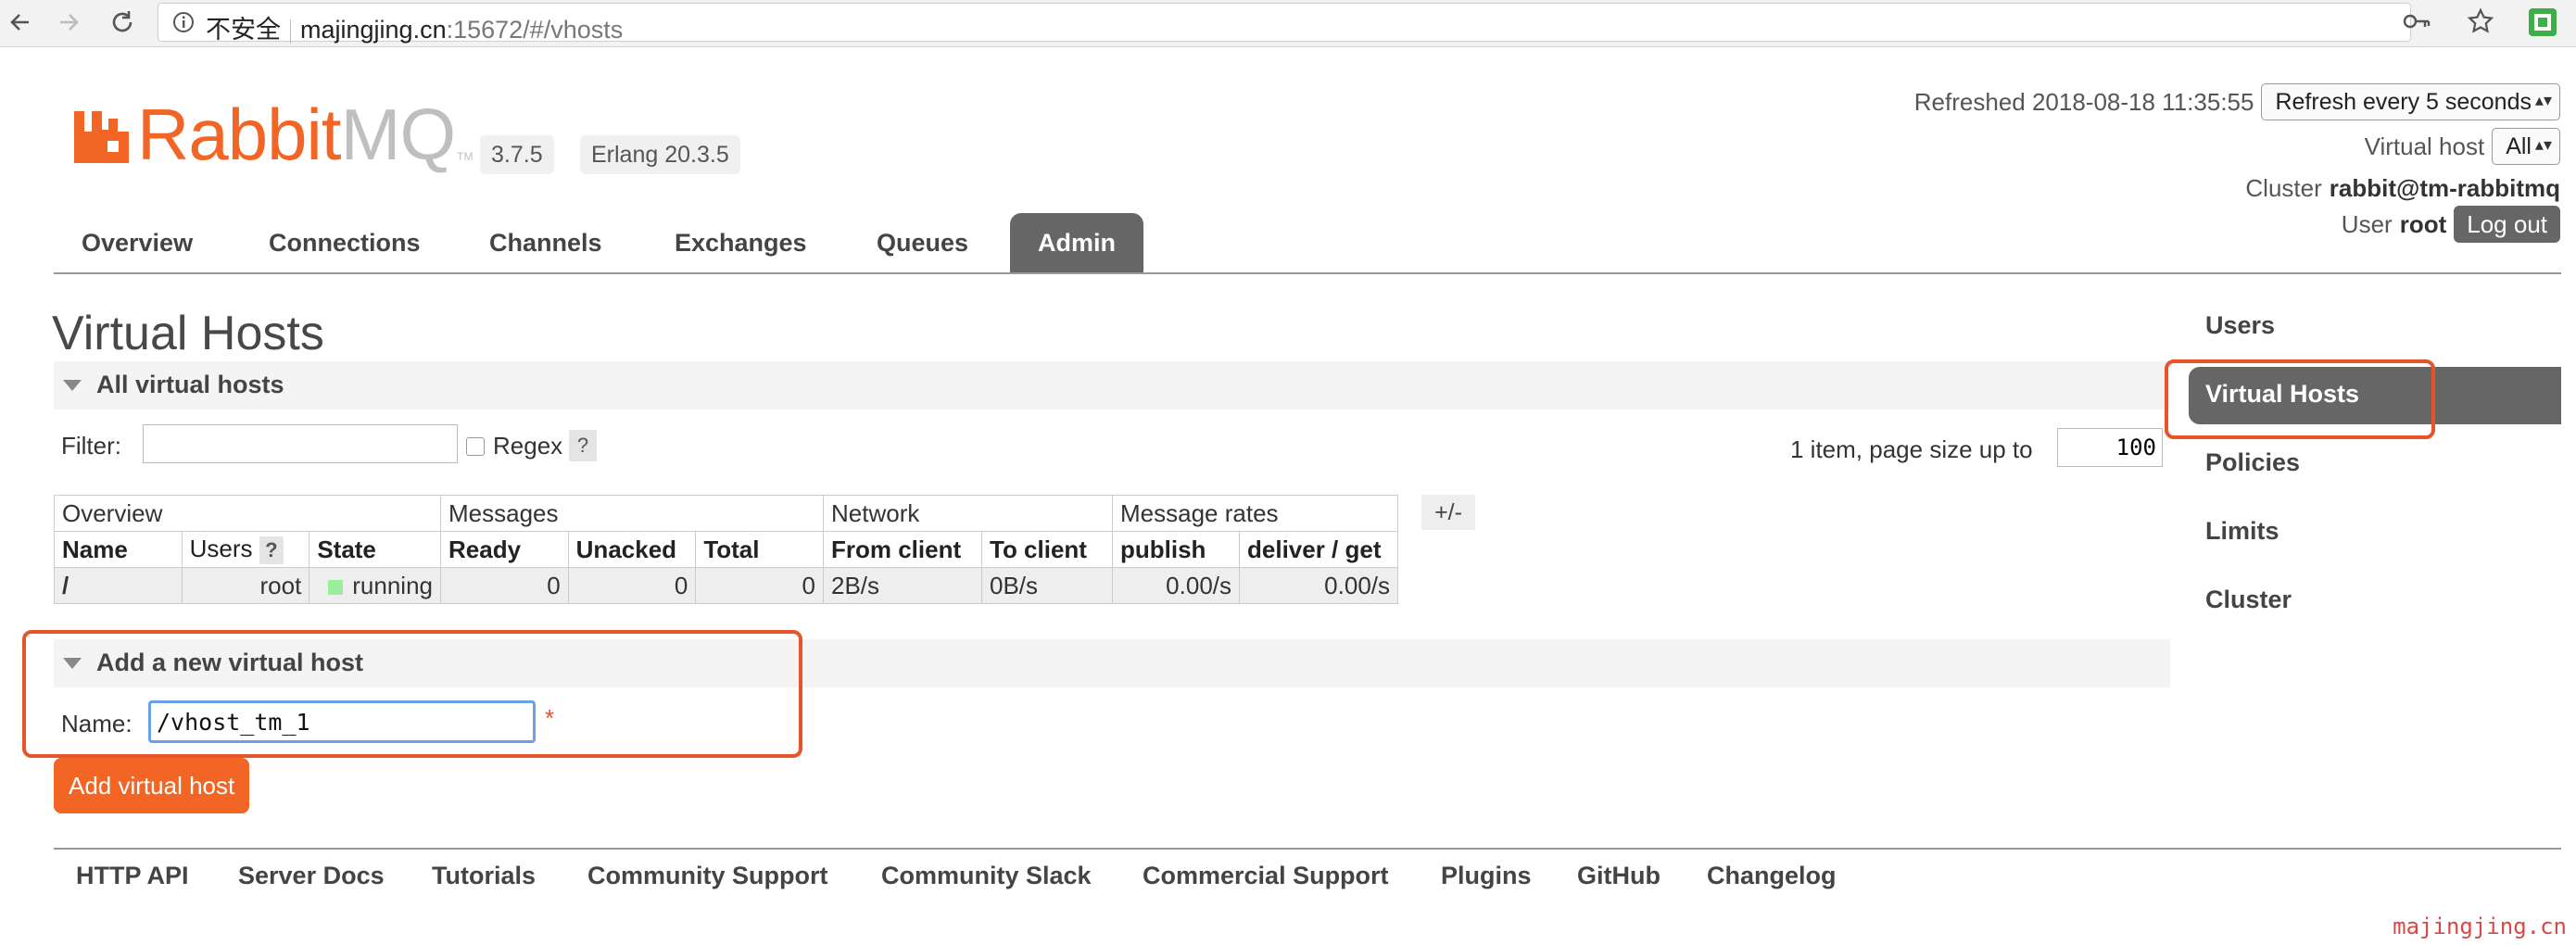 This screenshot has width=2576, height=945. I want to click on logo-wordmark: RabbitMQ, so click(297, 134).